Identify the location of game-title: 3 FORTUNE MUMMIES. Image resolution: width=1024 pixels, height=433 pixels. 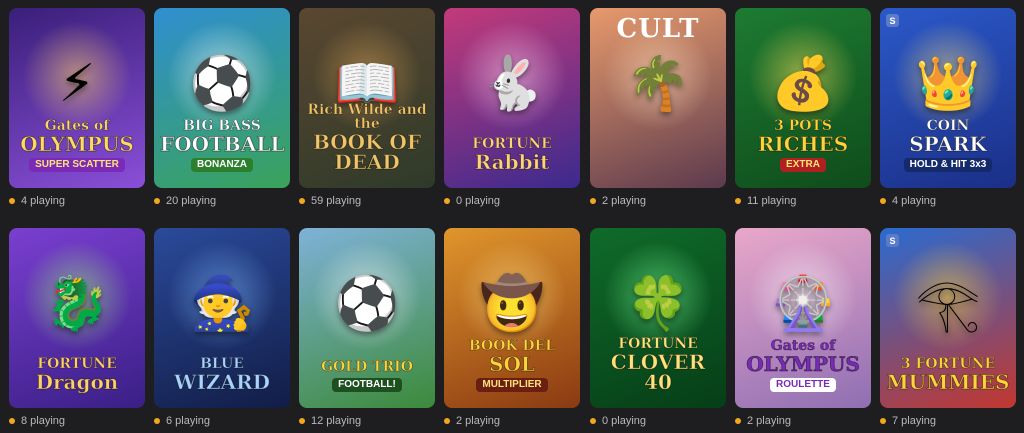
(948, 375).